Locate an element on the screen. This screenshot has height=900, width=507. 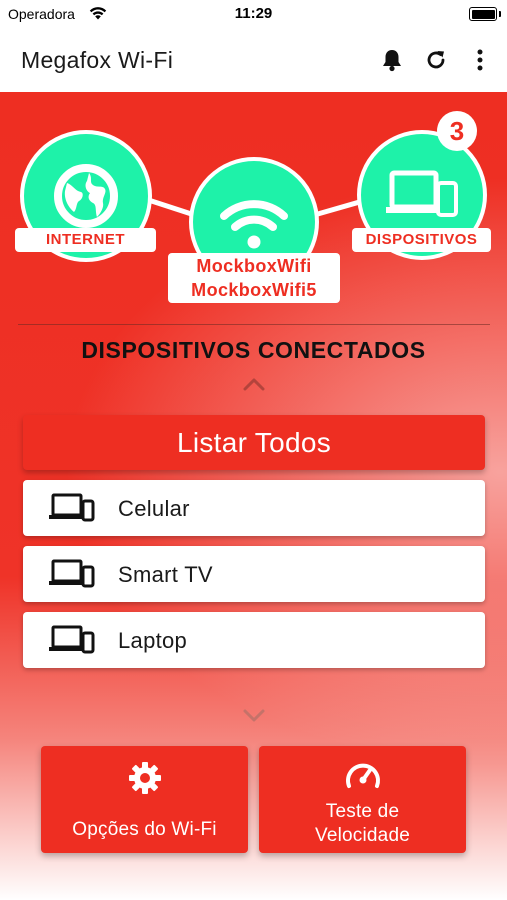
wifi-options-label: Opções do Wi-Fi is located at coordinates (144, 829).